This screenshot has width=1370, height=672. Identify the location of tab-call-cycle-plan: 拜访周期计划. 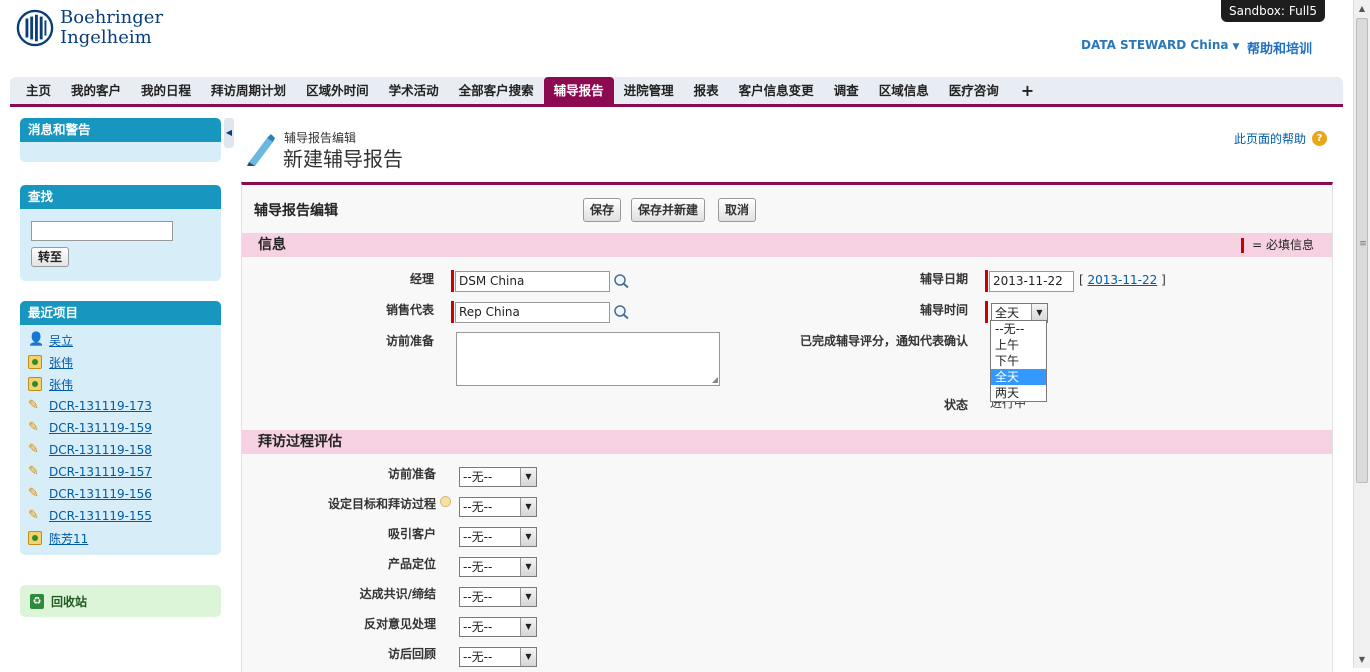
(248, 90).